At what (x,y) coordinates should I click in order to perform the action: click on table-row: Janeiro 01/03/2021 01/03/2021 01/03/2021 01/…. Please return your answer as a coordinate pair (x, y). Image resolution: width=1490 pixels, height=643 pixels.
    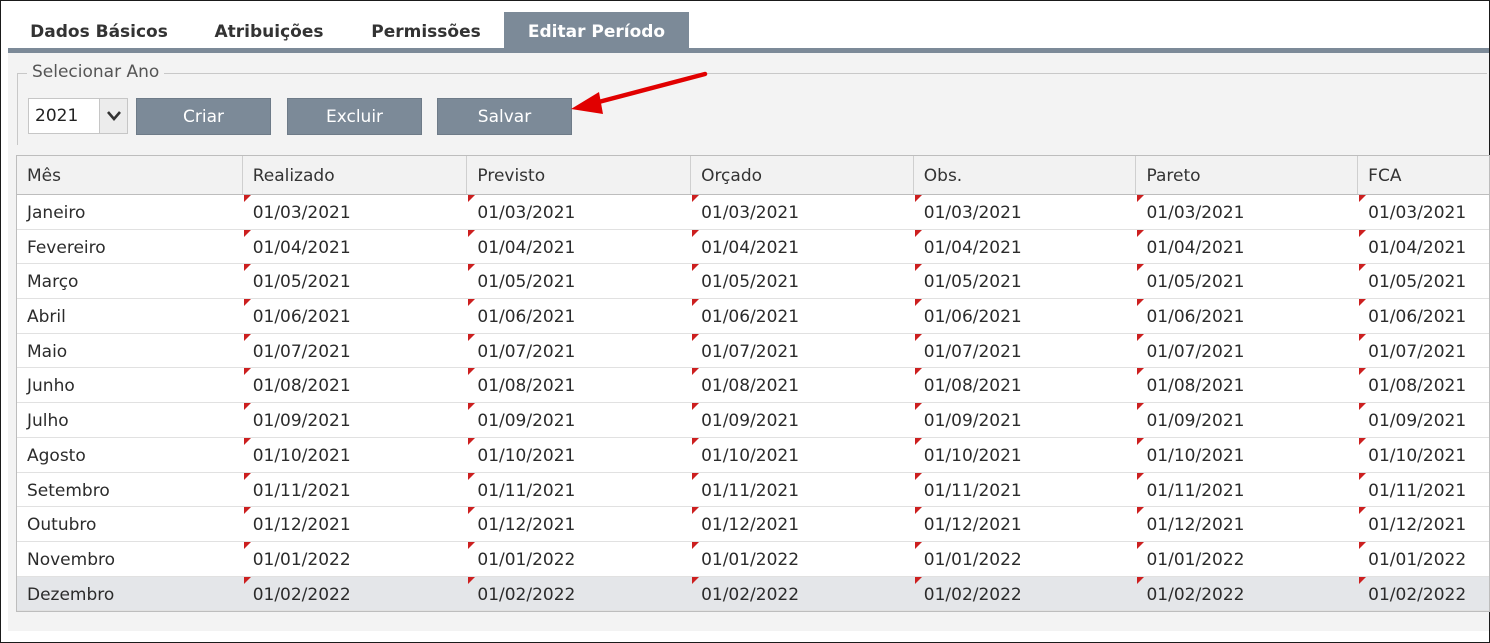
    Looking at the image, I should click on (753, 212).